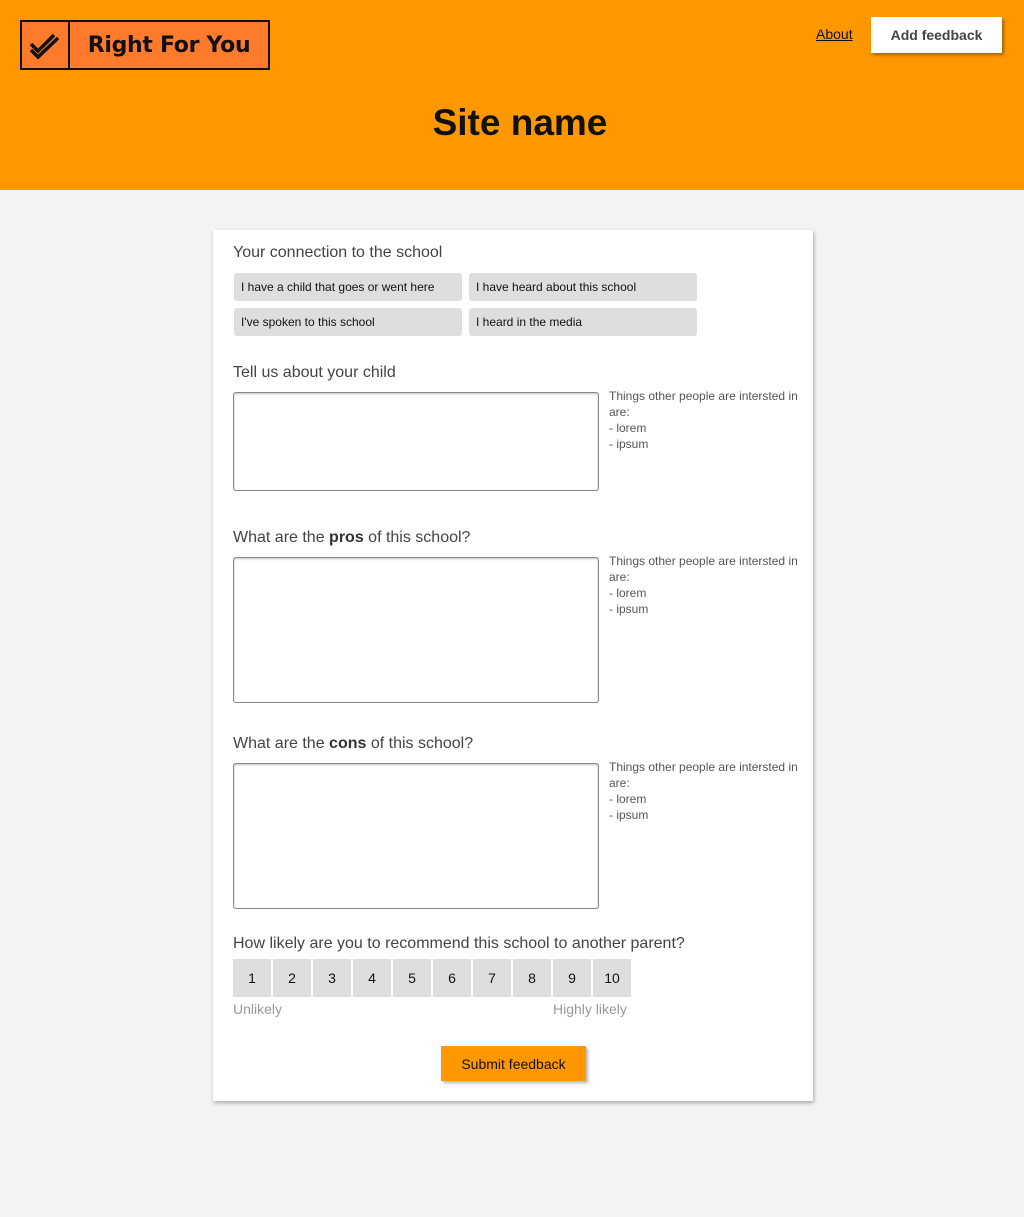 The height and width of the screenshot is (1217, 1024). What do you see at coordinates (169, 45) in the screenshot?
I see `logo-text: Right For You` at bounding box center [169, 45].